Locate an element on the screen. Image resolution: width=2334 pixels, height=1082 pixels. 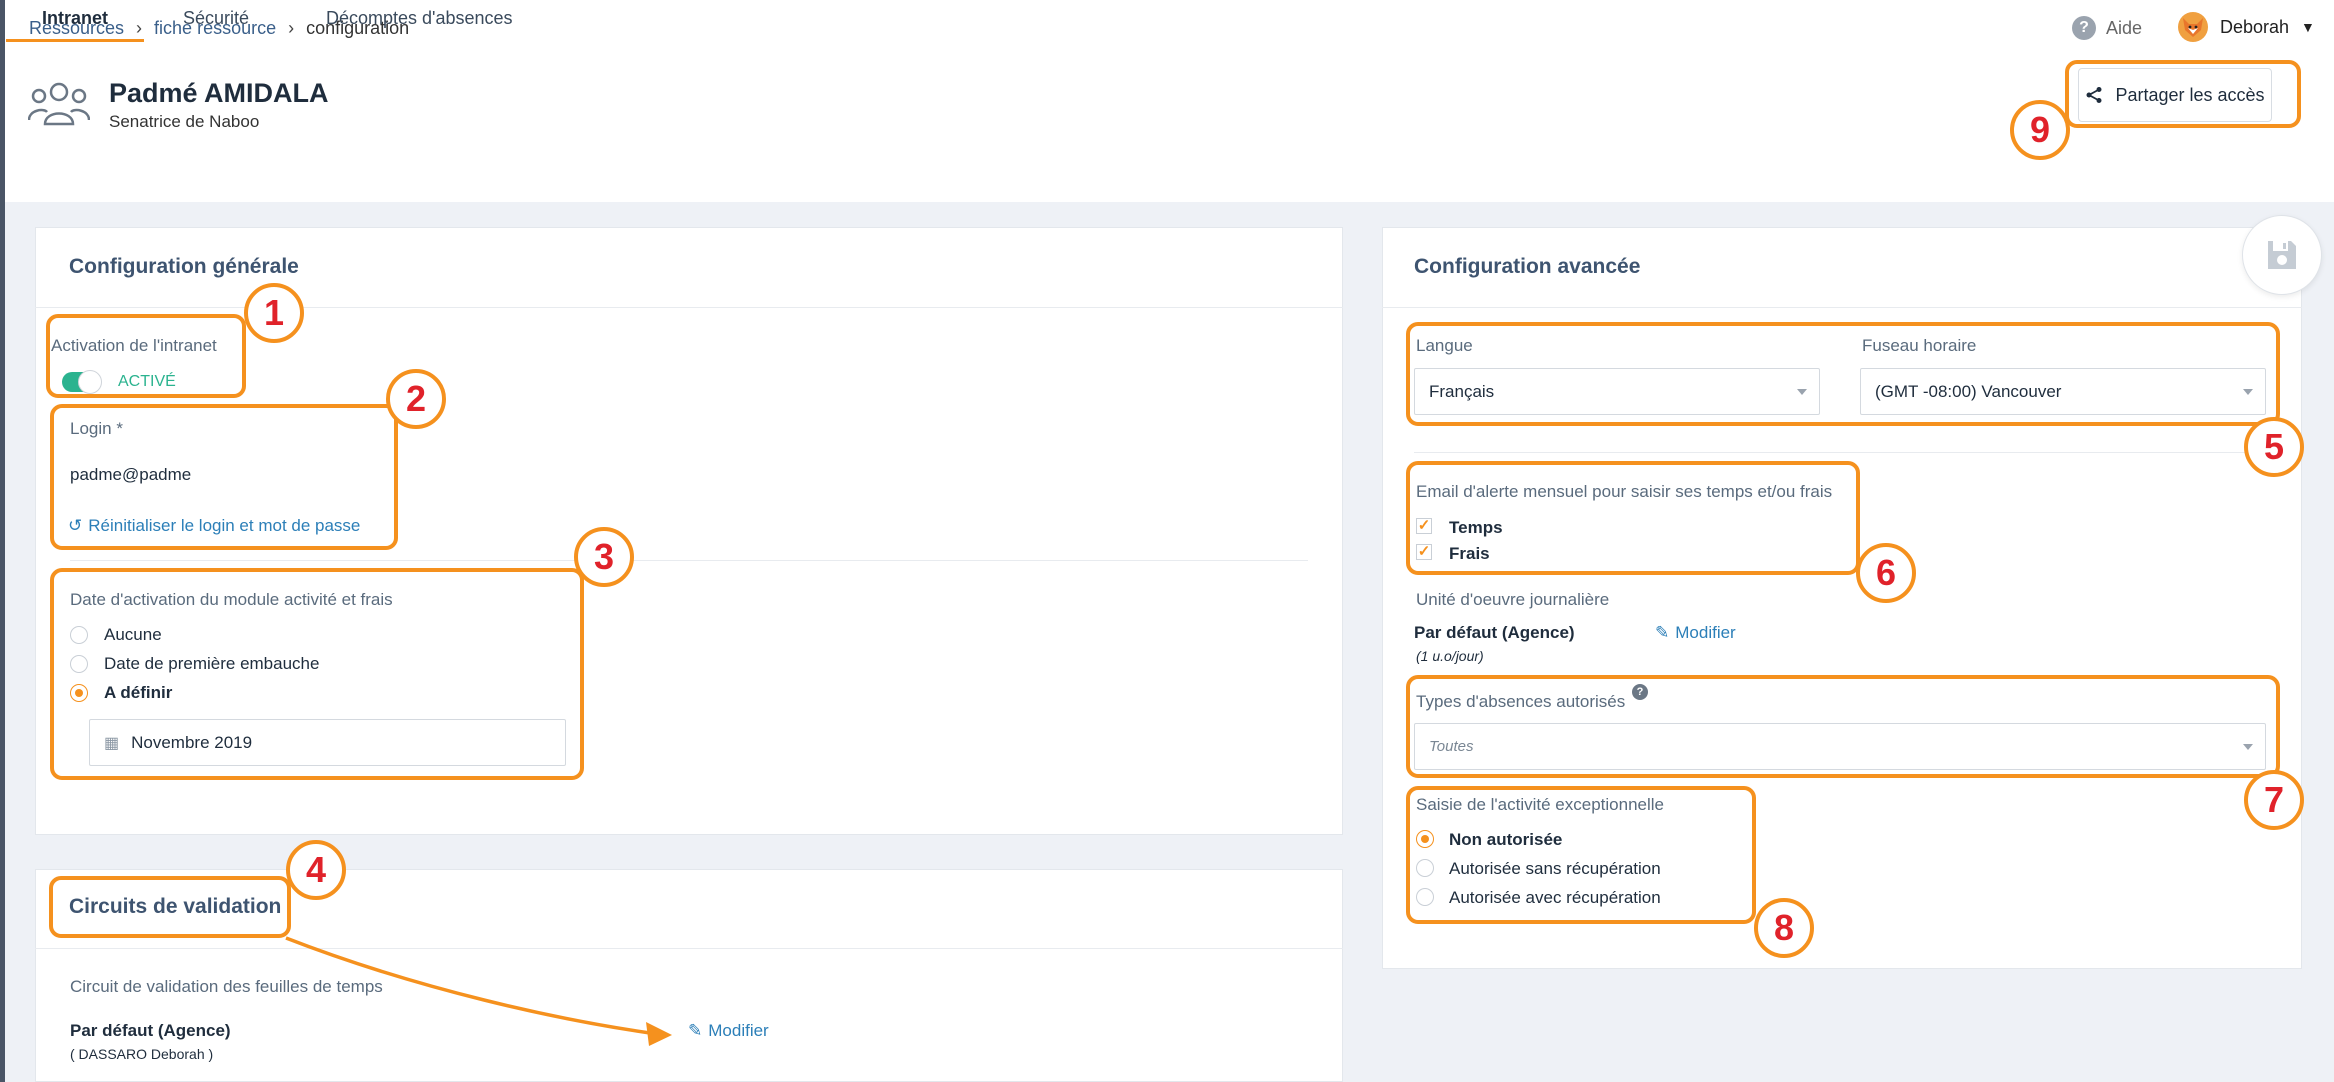
help-link: ? Aide is located at coordinates (2107, 28).